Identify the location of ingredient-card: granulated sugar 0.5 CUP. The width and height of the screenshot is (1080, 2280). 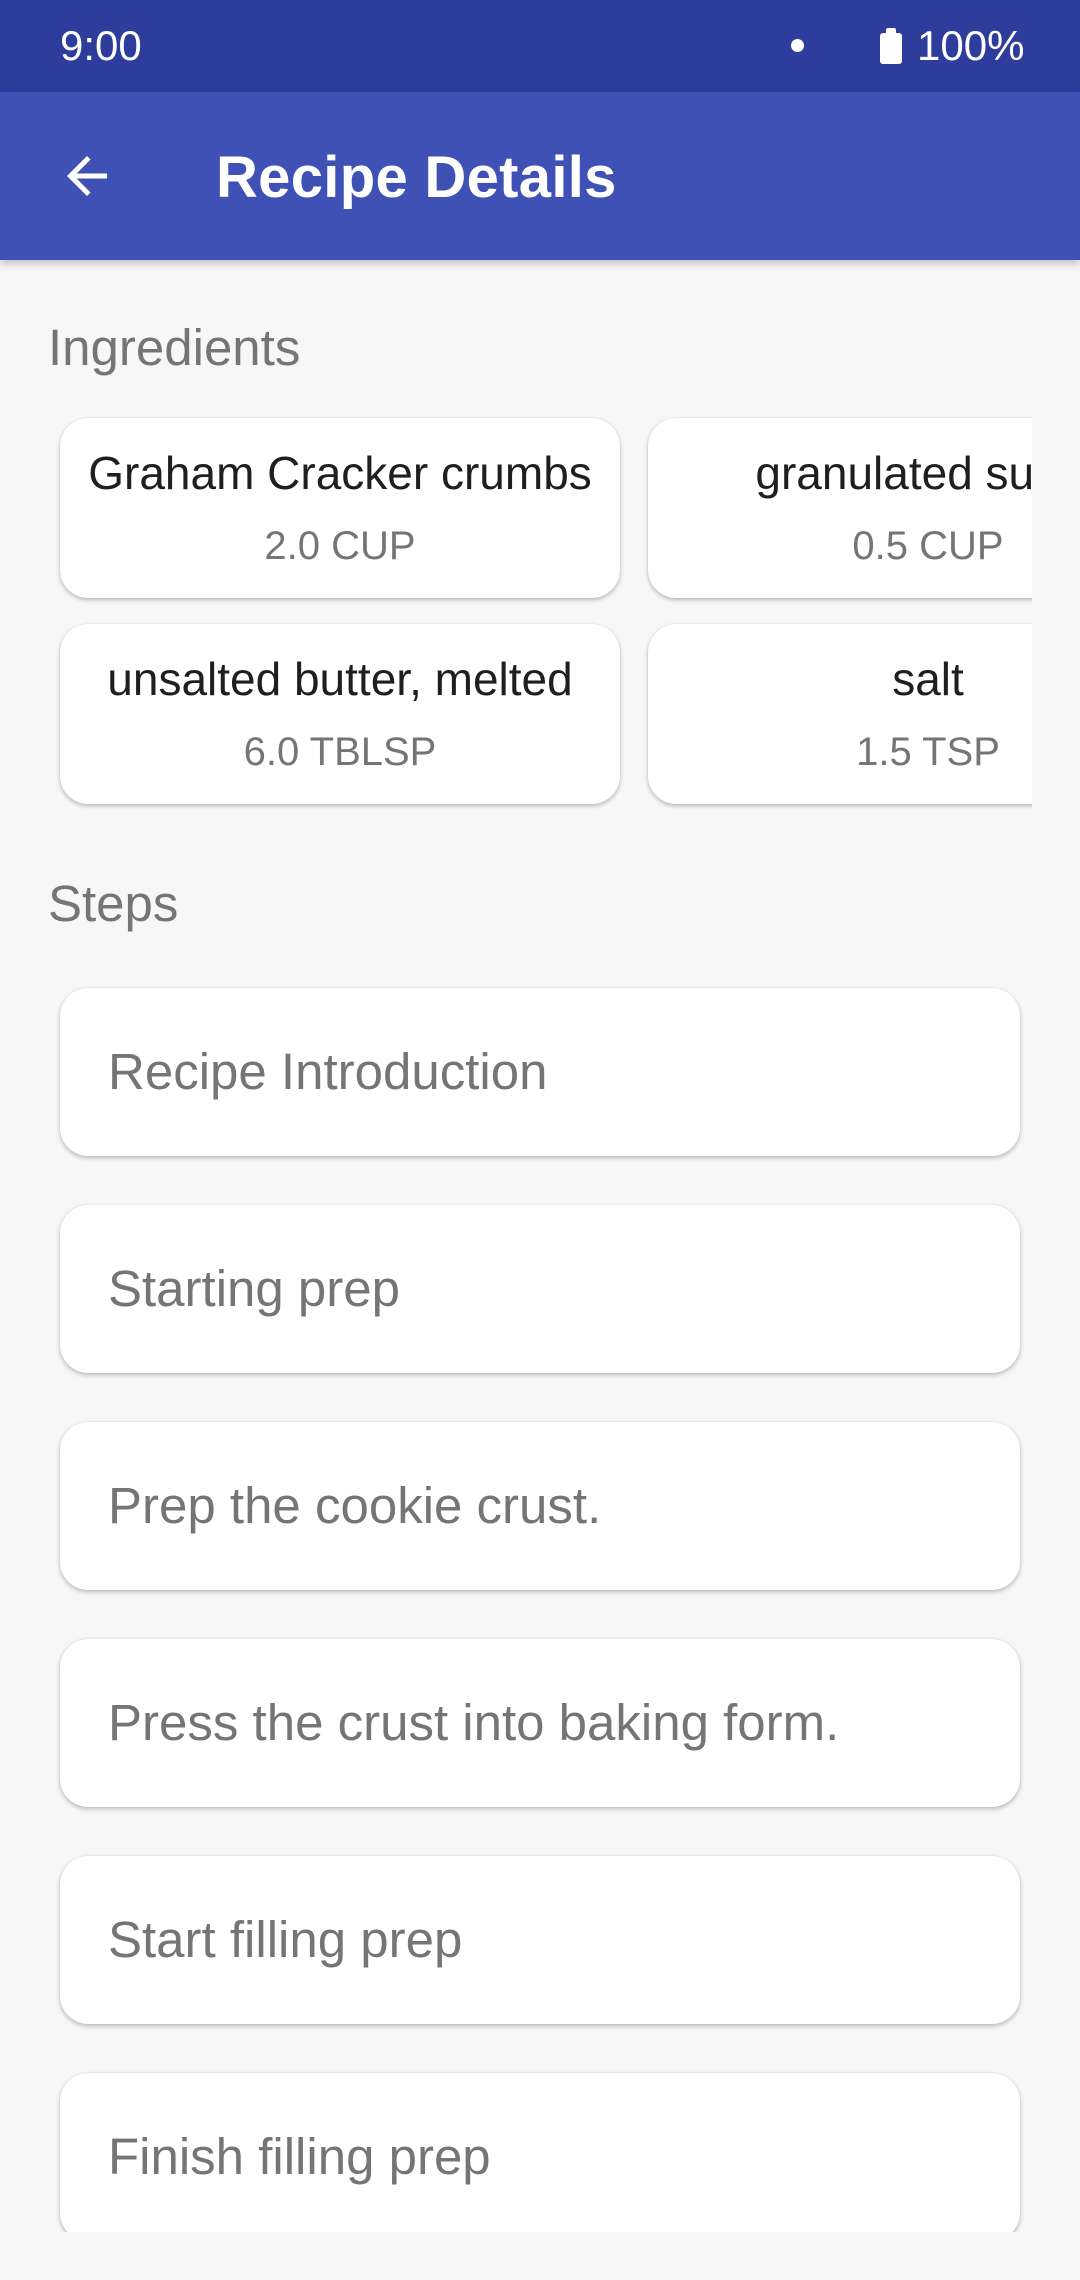
(840, 508).